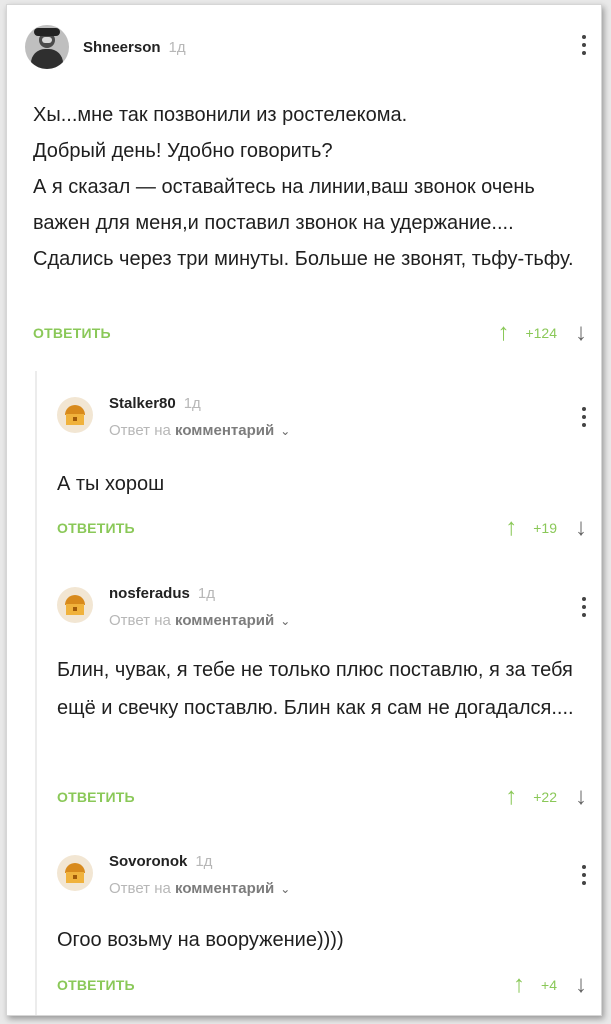 This screenshot has height=1024, width=611. What do you see at coordinates (173, 417) in the screenshot?
I see `comment-header: Stalker80 1д Ответ на комментарий ⌄` at bounding box center [173, 417].